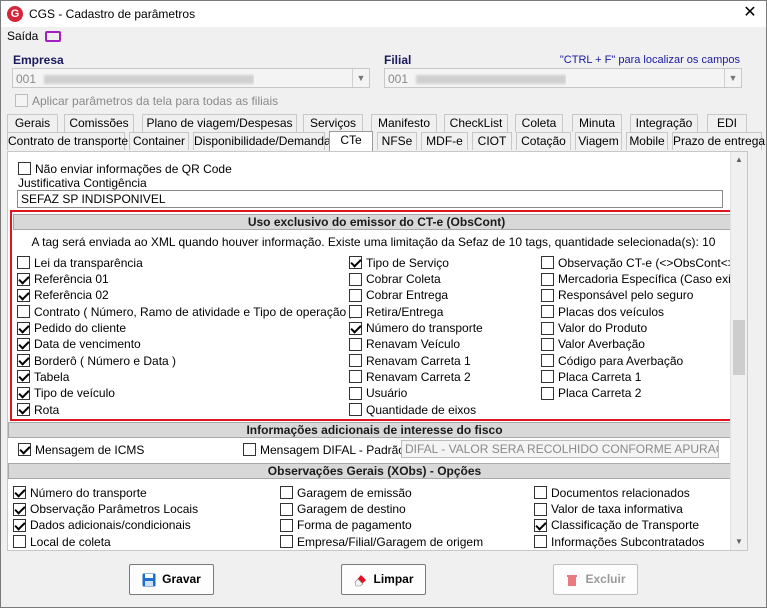  I want to click on checkbox-item: Tipo de veículo, so click(66, 392).